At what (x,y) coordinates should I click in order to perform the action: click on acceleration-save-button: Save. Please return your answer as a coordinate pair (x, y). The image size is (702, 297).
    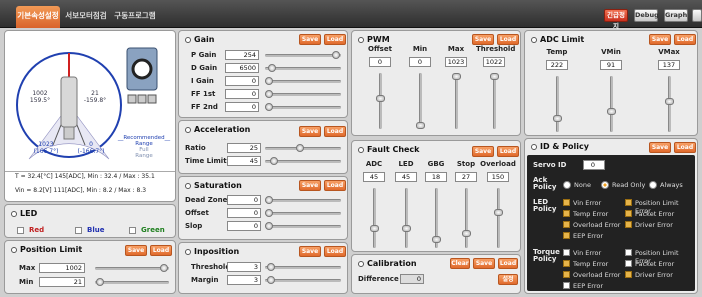
    Looking at the image, I should click on (310, 131).